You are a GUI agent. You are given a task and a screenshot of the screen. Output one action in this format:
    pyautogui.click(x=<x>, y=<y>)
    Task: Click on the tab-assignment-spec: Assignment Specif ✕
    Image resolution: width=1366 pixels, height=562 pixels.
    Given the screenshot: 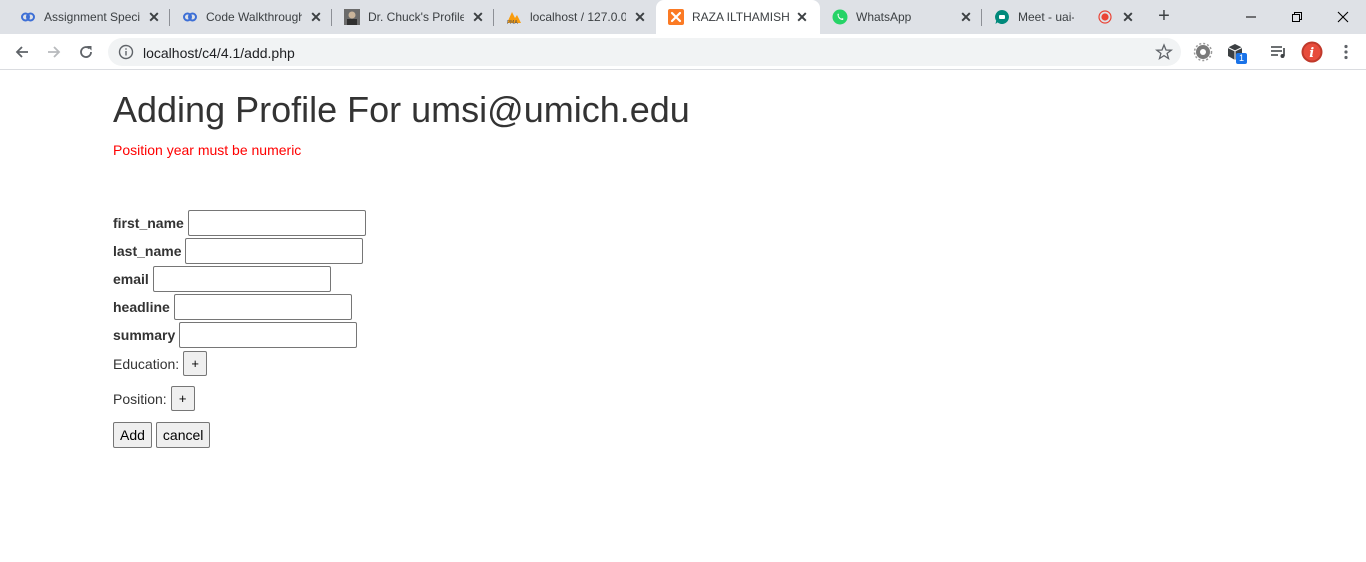 What is the action you would take?
    pyautogui.click(x=89, y=17)
    